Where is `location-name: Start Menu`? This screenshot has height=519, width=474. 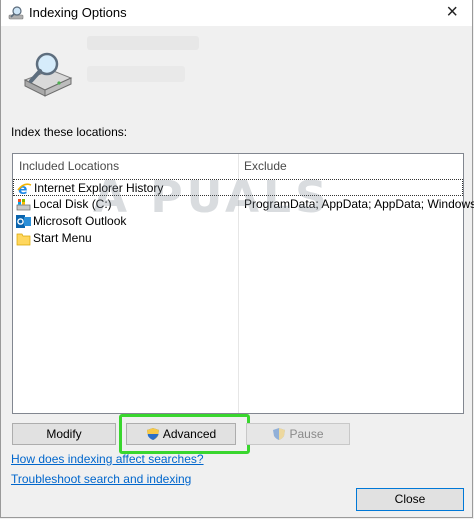
location-name: Start Menu is located at coordinates (62, 238).